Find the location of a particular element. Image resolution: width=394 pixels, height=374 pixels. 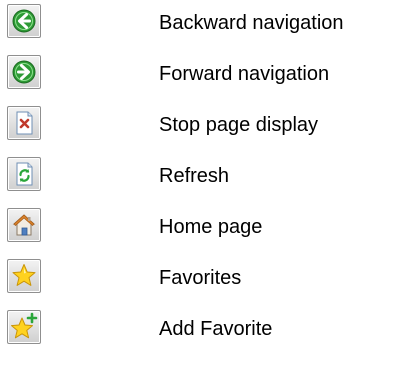

legend-label-favorites: Favorites is located at coordinates (200, 278).